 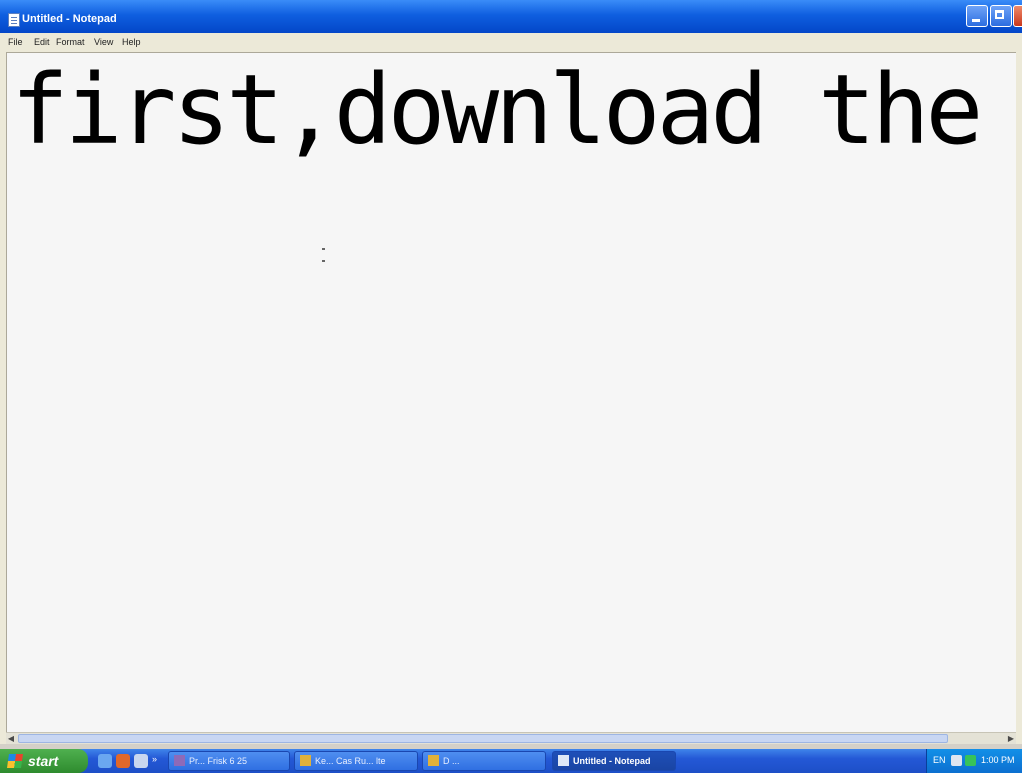 What do you see at coordinates (977, 16) in the screenshot?
I see `minimize-button` at bounding box center [977, 16].